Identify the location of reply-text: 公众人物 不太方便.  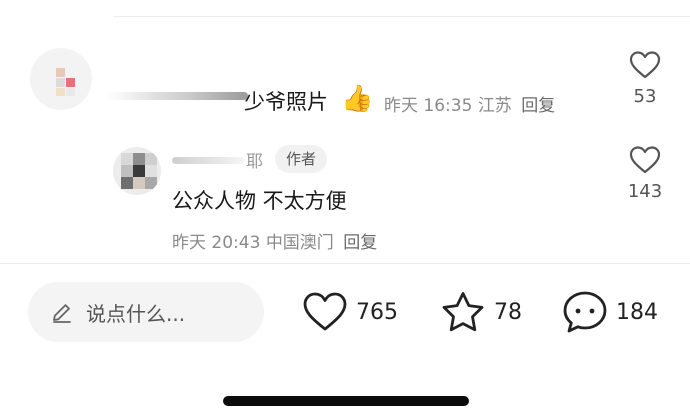
(259, 201).